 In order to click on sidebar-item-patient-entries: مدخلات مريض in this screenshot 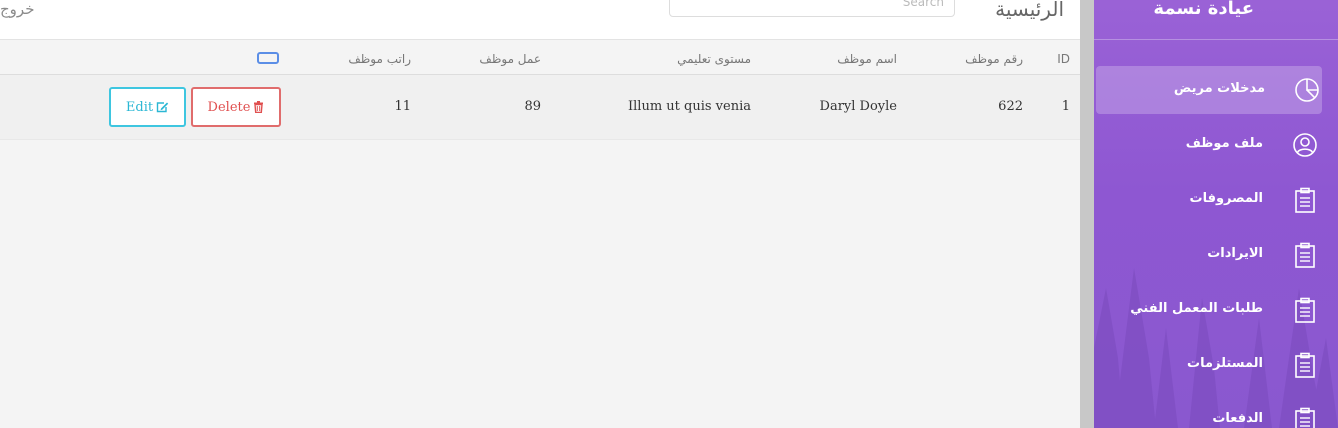, I will do `click(1209, 90)`.